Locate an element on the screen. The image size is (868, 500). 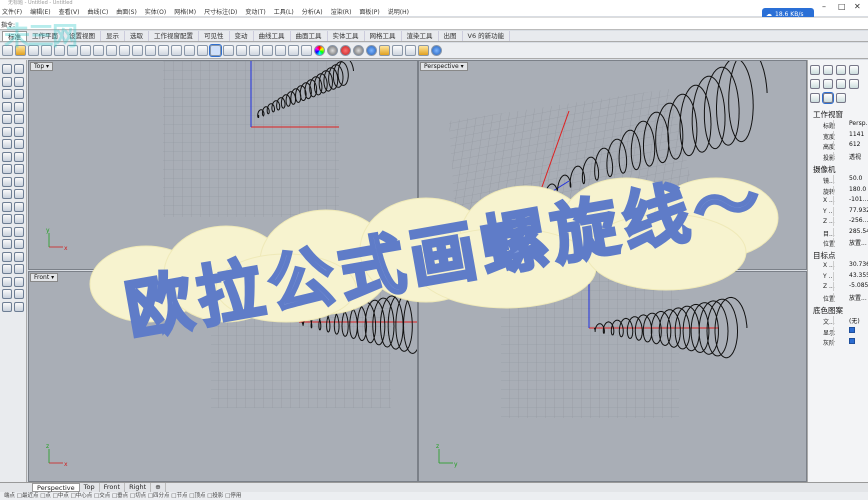
group-icon is located at coordinates (19, 269).